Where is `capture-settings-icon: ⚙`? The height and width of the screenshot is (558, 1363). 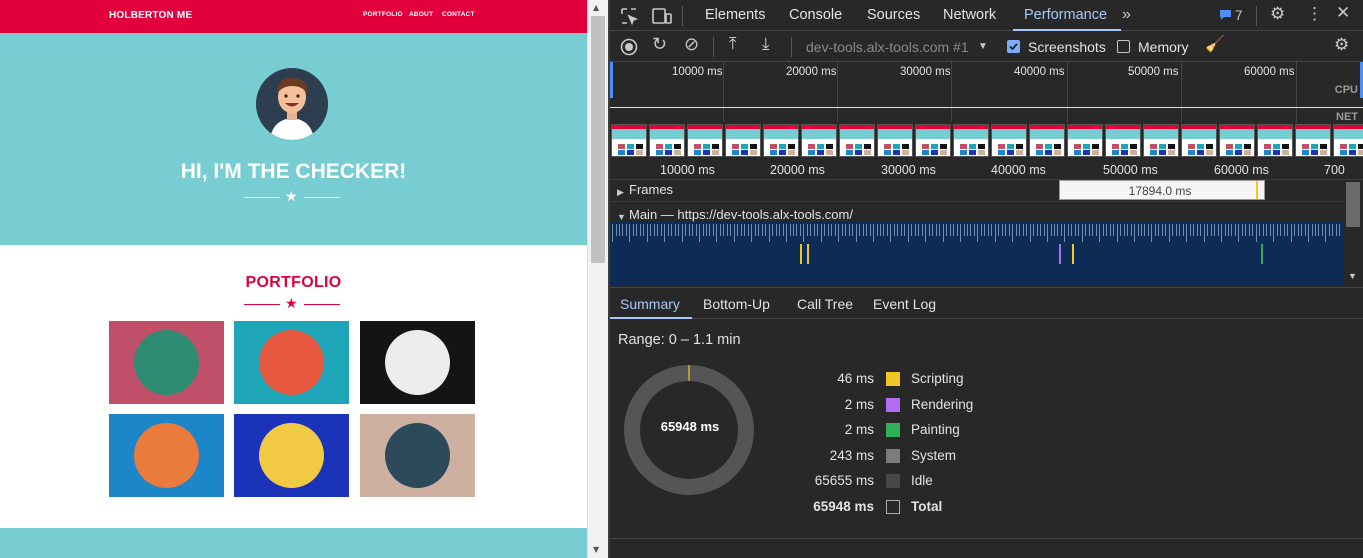
capture-settings-icon: ⚙ is located at coordinates (1341, 44).